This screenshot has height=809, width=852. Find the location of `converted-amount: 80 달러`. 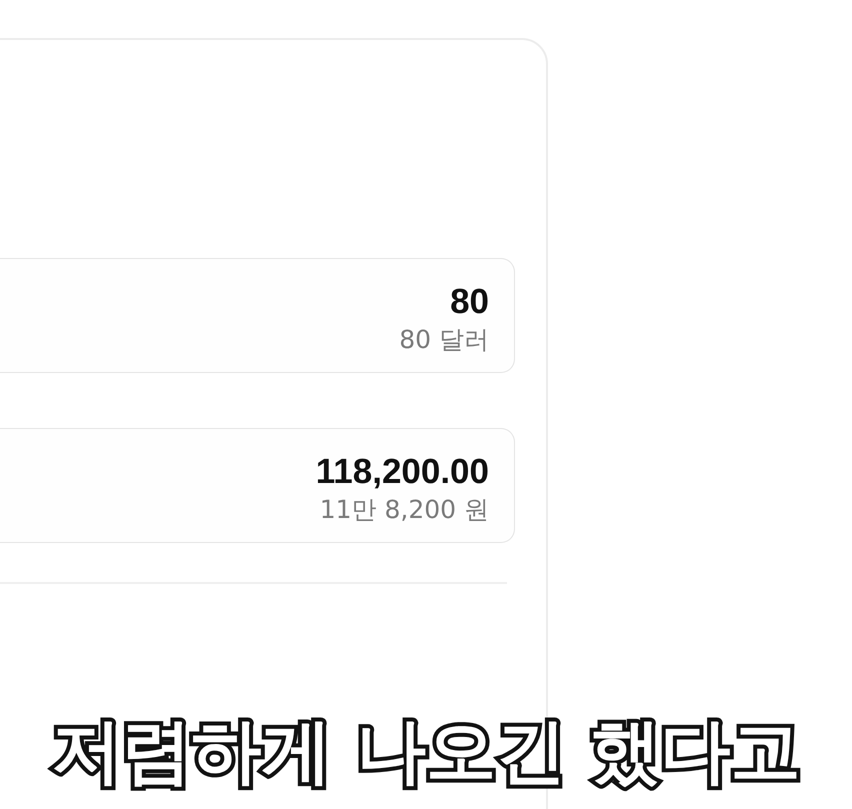

converted-amount: 80 달러 is located at coordinates (444, 340).